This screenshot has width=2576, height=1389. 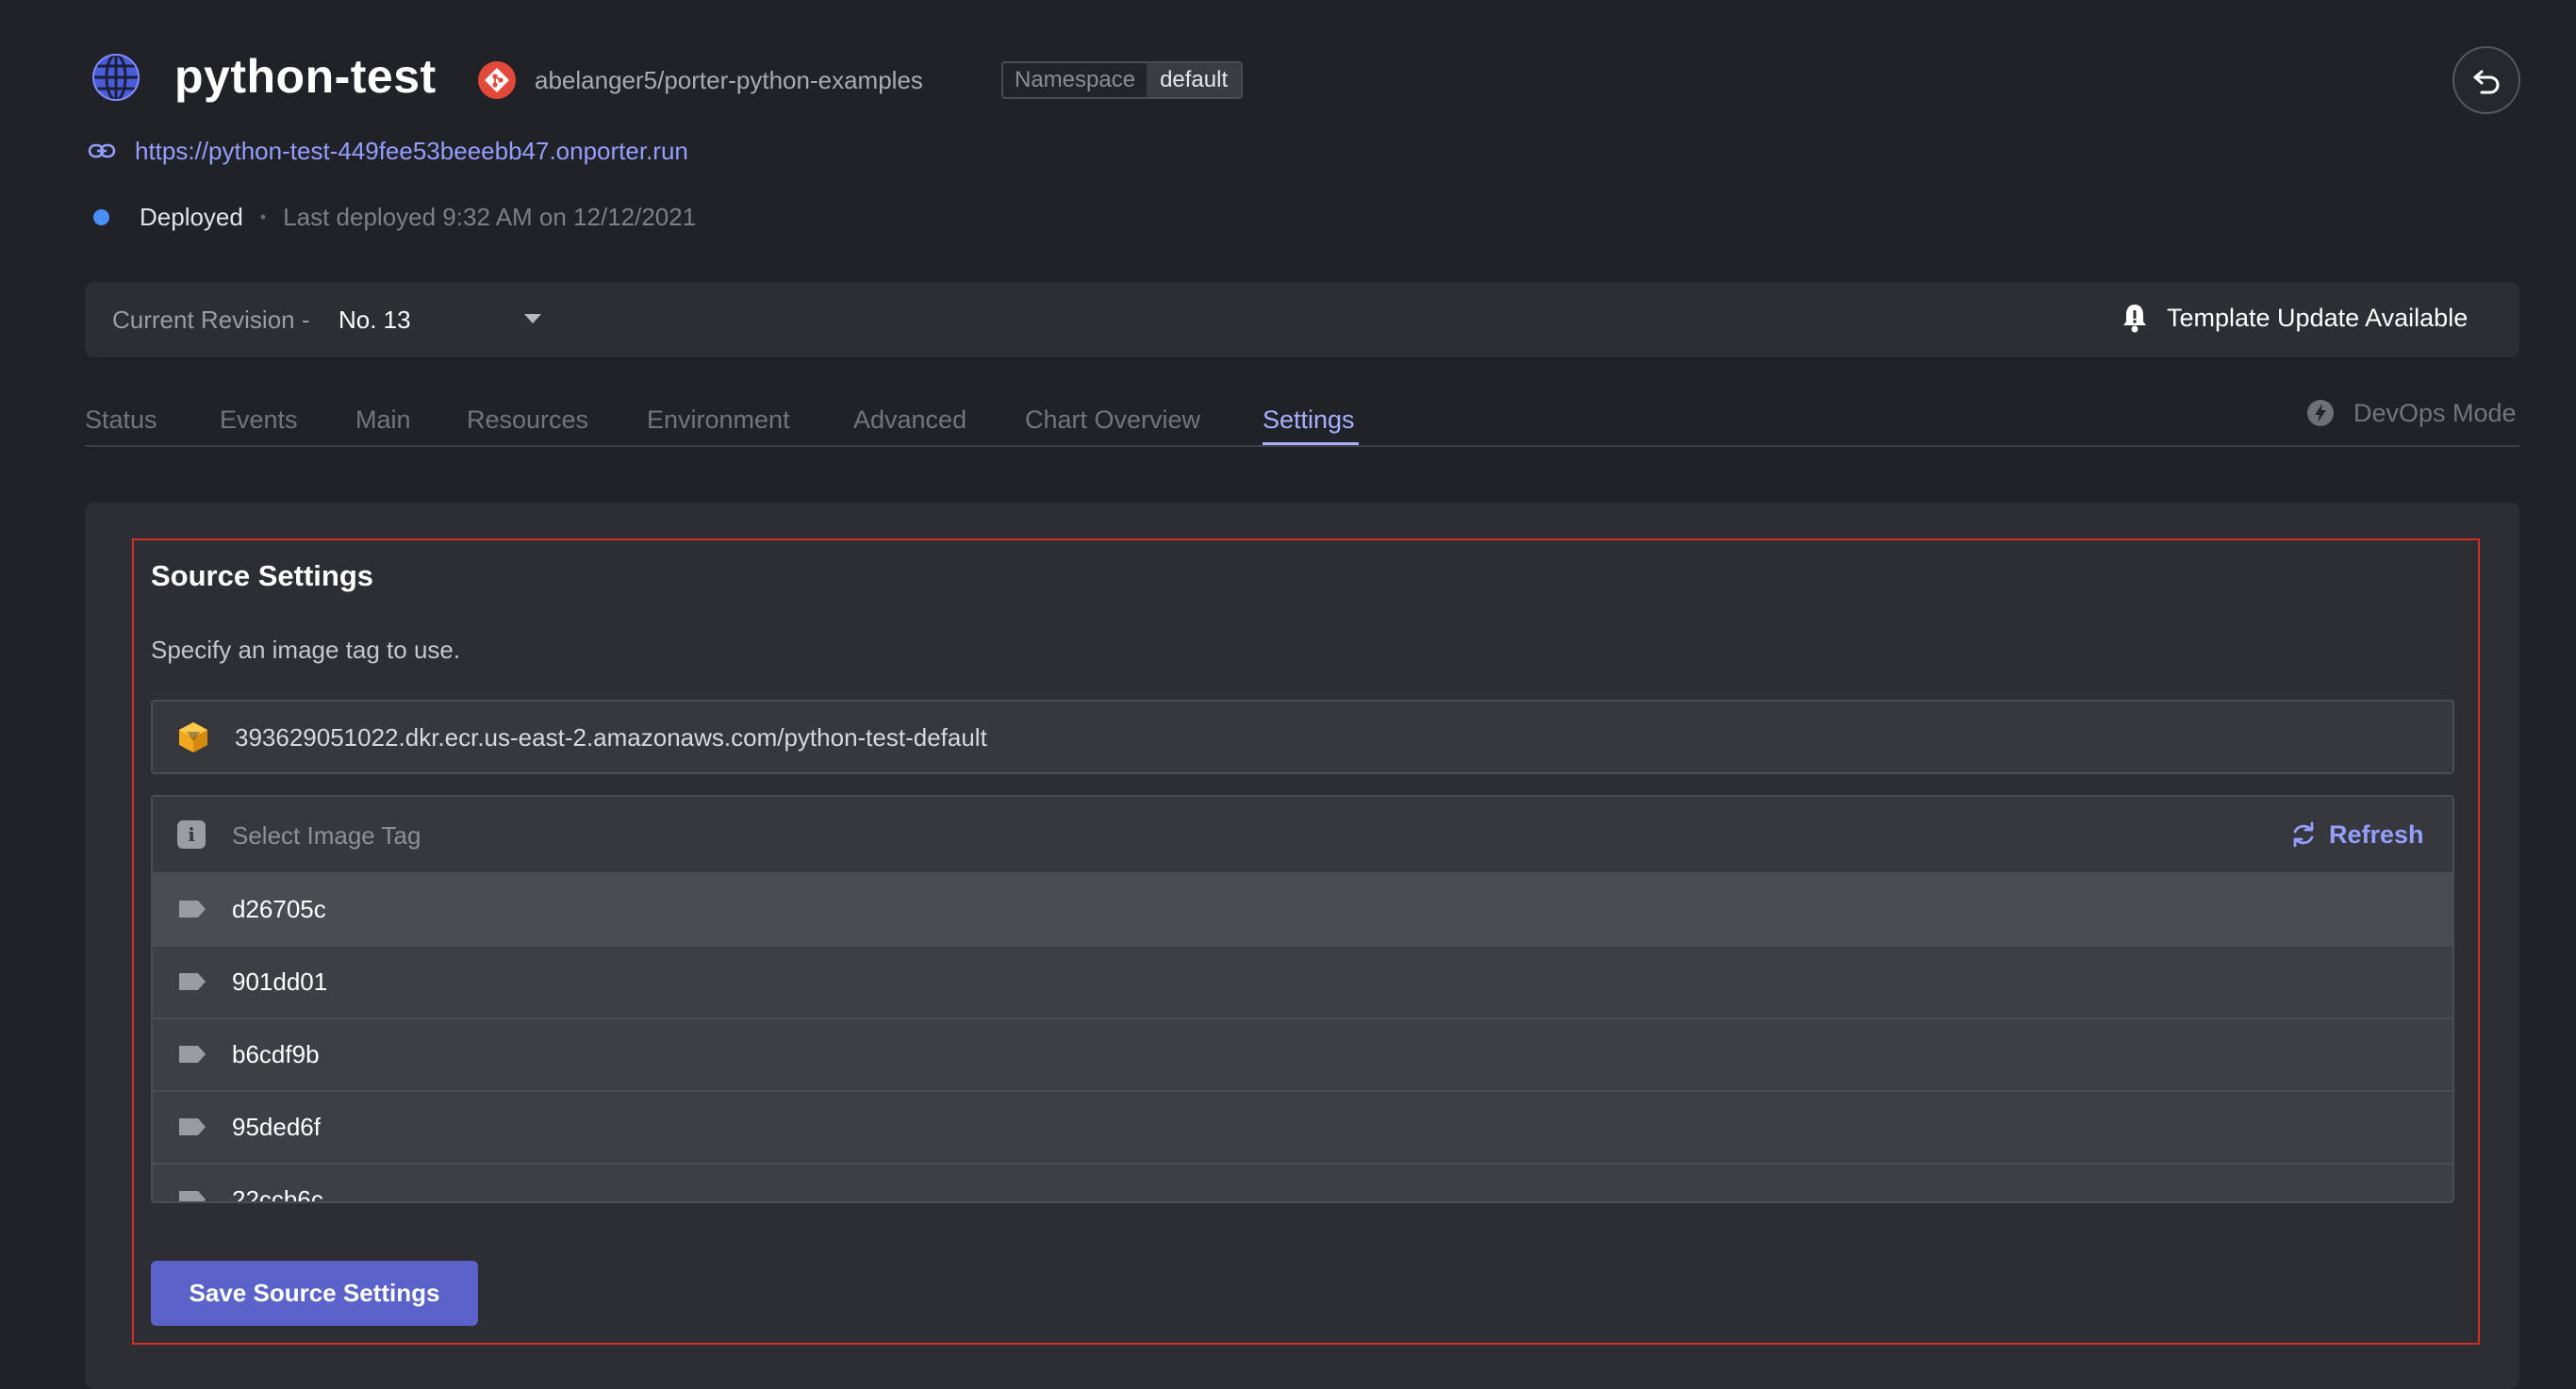 What do you see at coordinates (527, 420) in the screenshot?
I see `tab-resources: Resources` at bounding box center [527, 420].